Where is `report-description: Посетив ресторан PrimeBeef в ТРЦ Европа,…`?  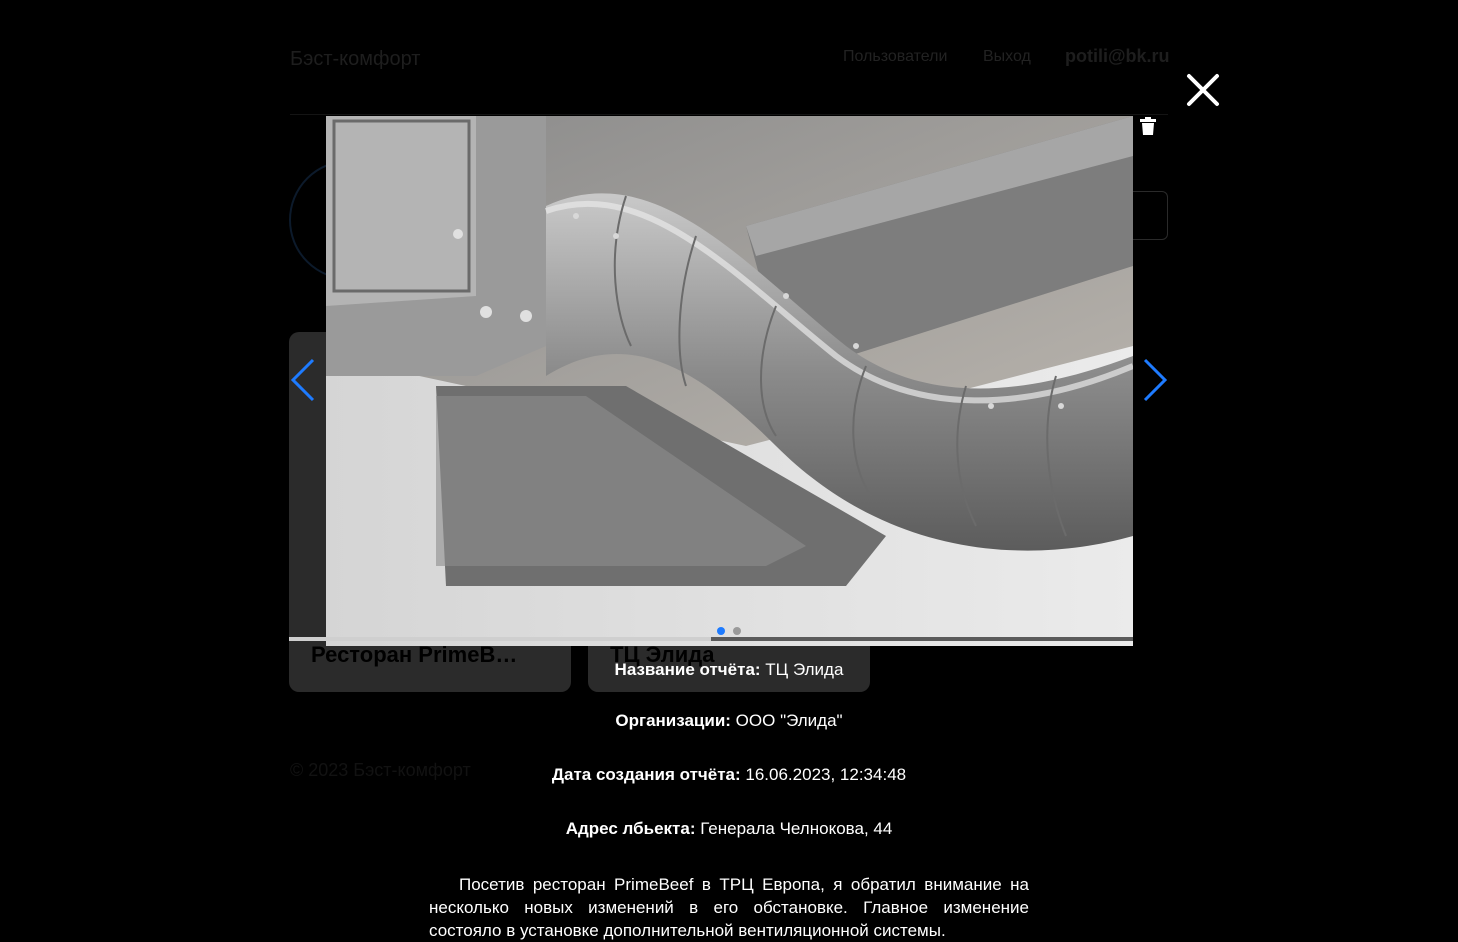
report-description: Посетив ресторан PrimeBeef в ТРЦ Европа,… is located at coordinates (729, 907).